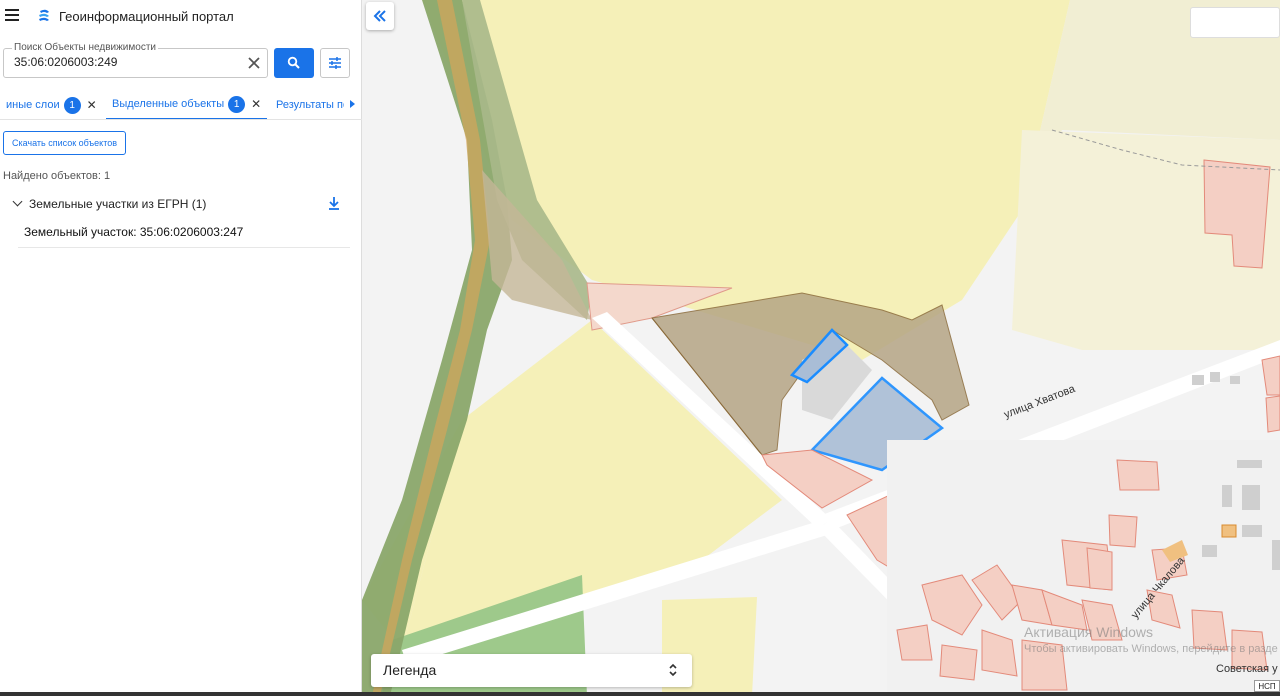 This screenshot has height=696, width=1280. I want to click on group-label: Земельные участки из ЕГРН (1), so click(118, 204).